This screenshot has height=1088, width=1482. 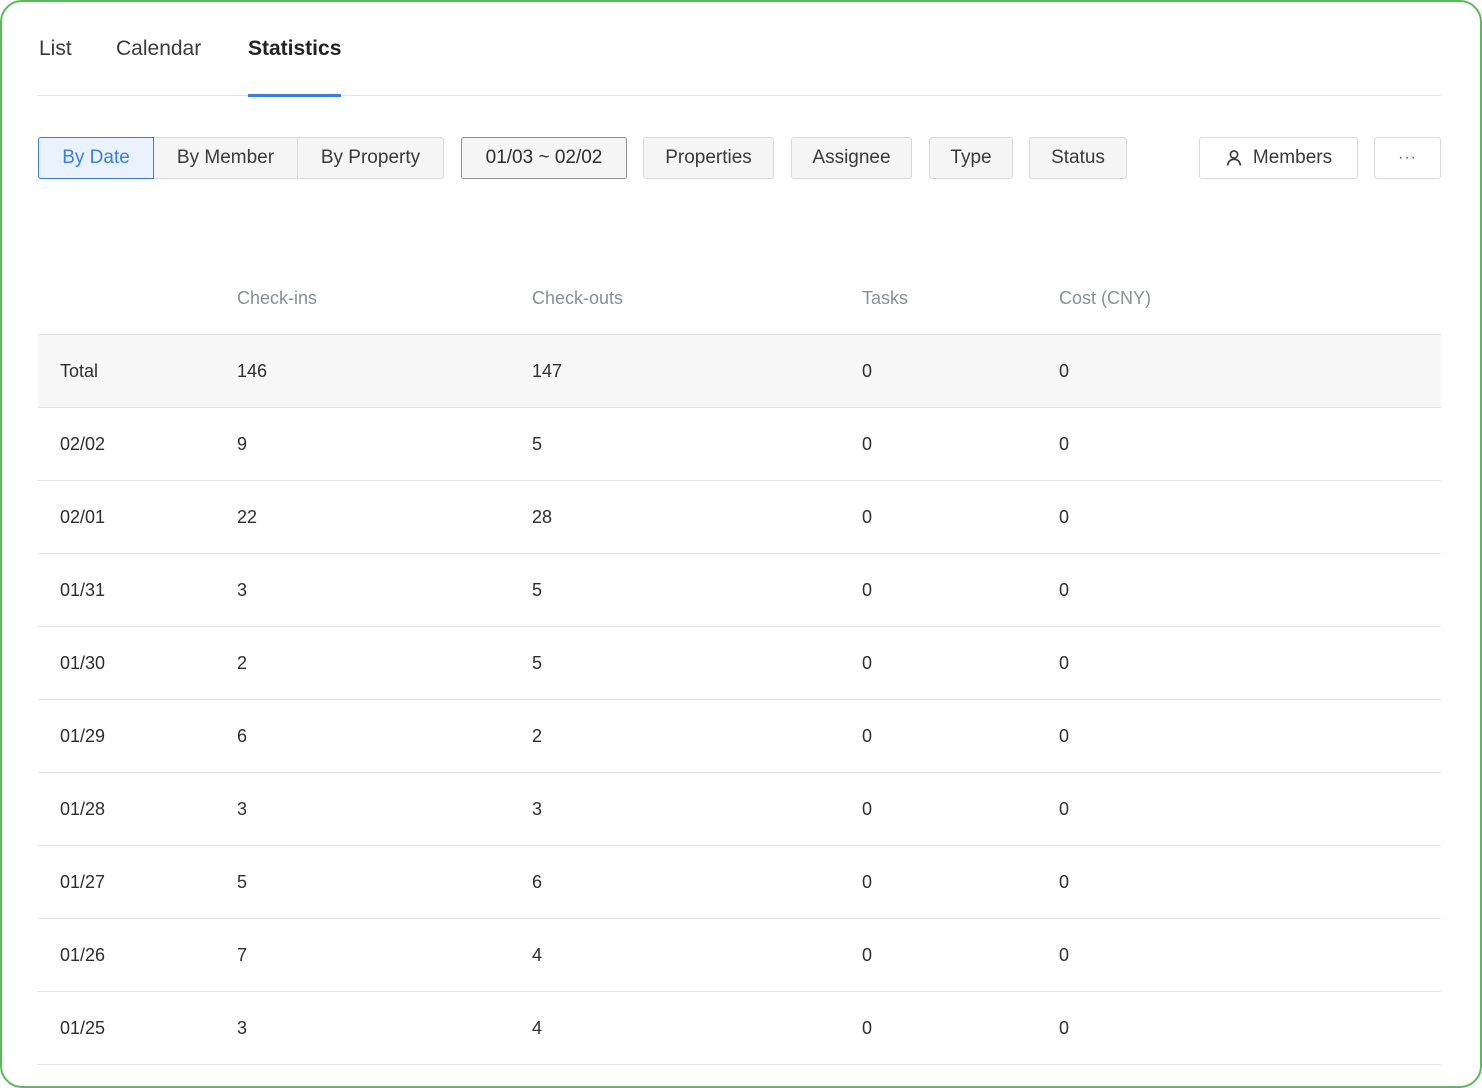 I want to click on members-label: Members, so click(x=1292, y=157).